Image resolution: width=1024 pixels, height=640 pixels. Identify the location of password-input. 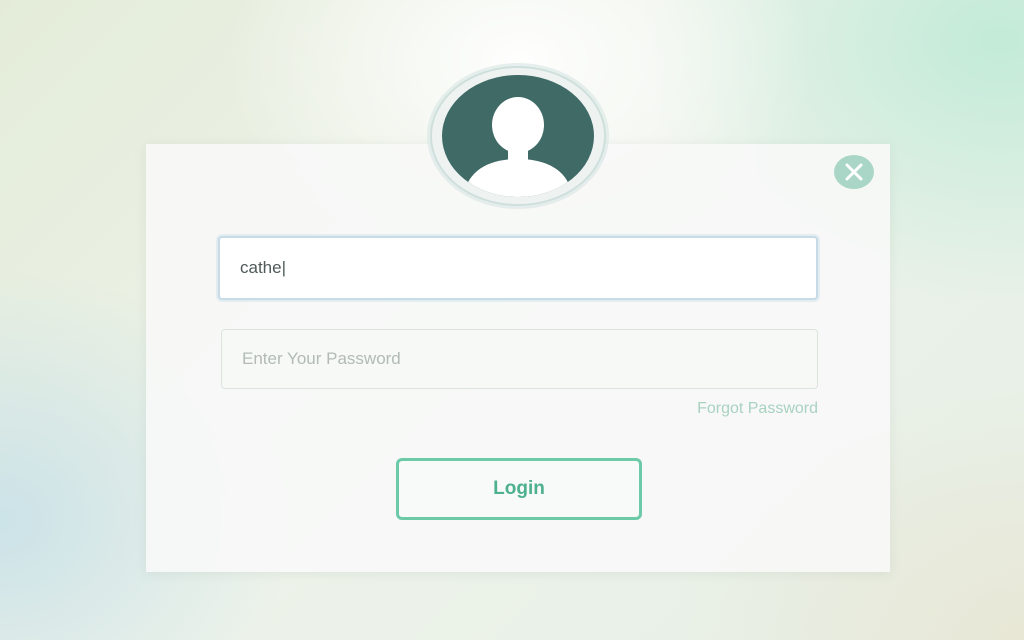
(519, 359).